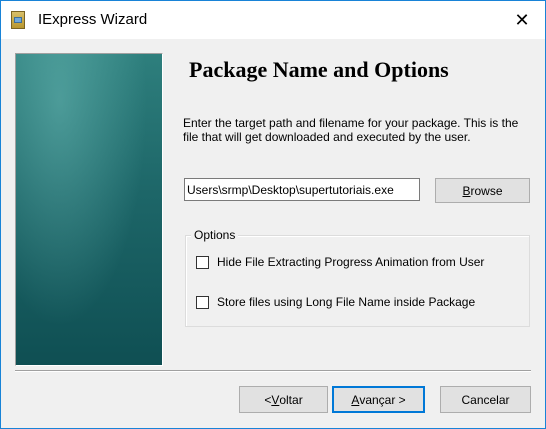  I want to click on cancel-button: Cancelar, so click(485, 399).